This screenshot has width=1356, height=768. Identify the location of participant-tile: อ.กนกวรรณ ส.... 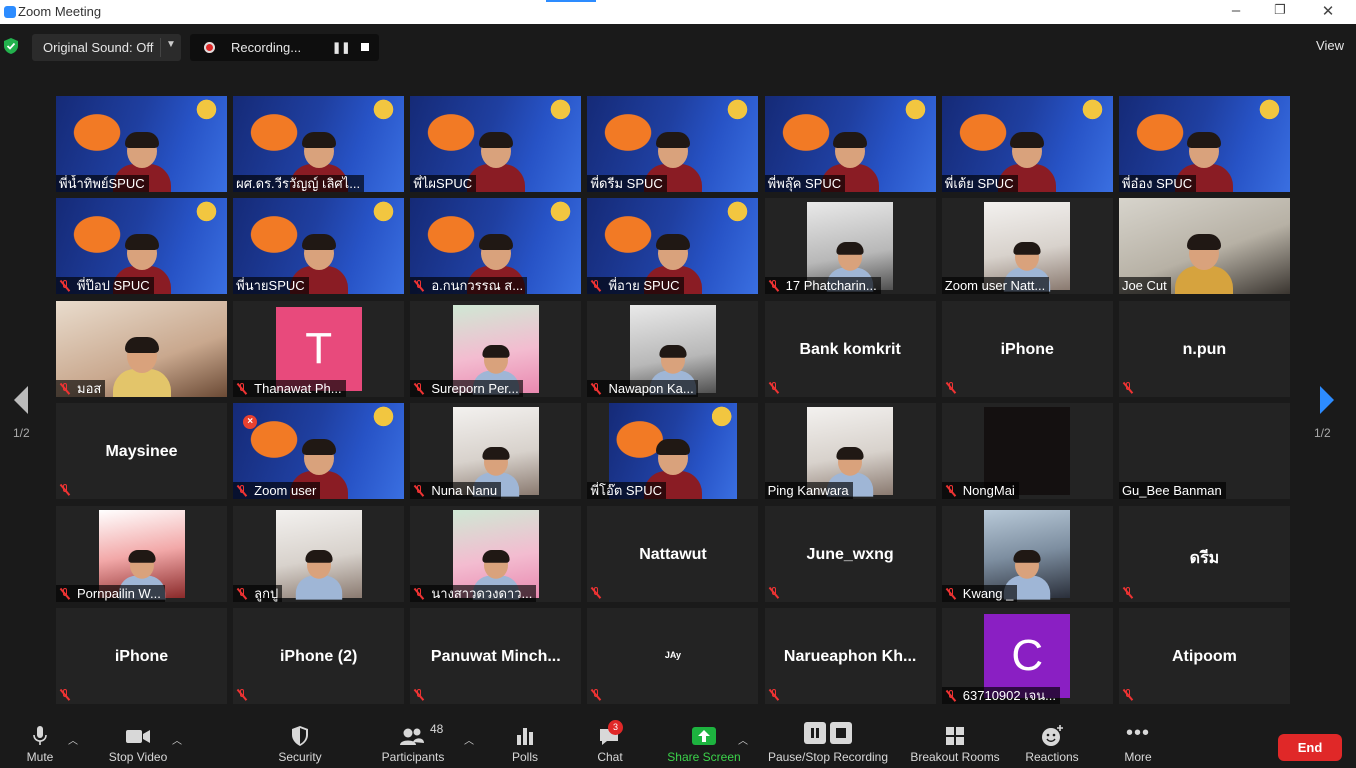
(496, 246).